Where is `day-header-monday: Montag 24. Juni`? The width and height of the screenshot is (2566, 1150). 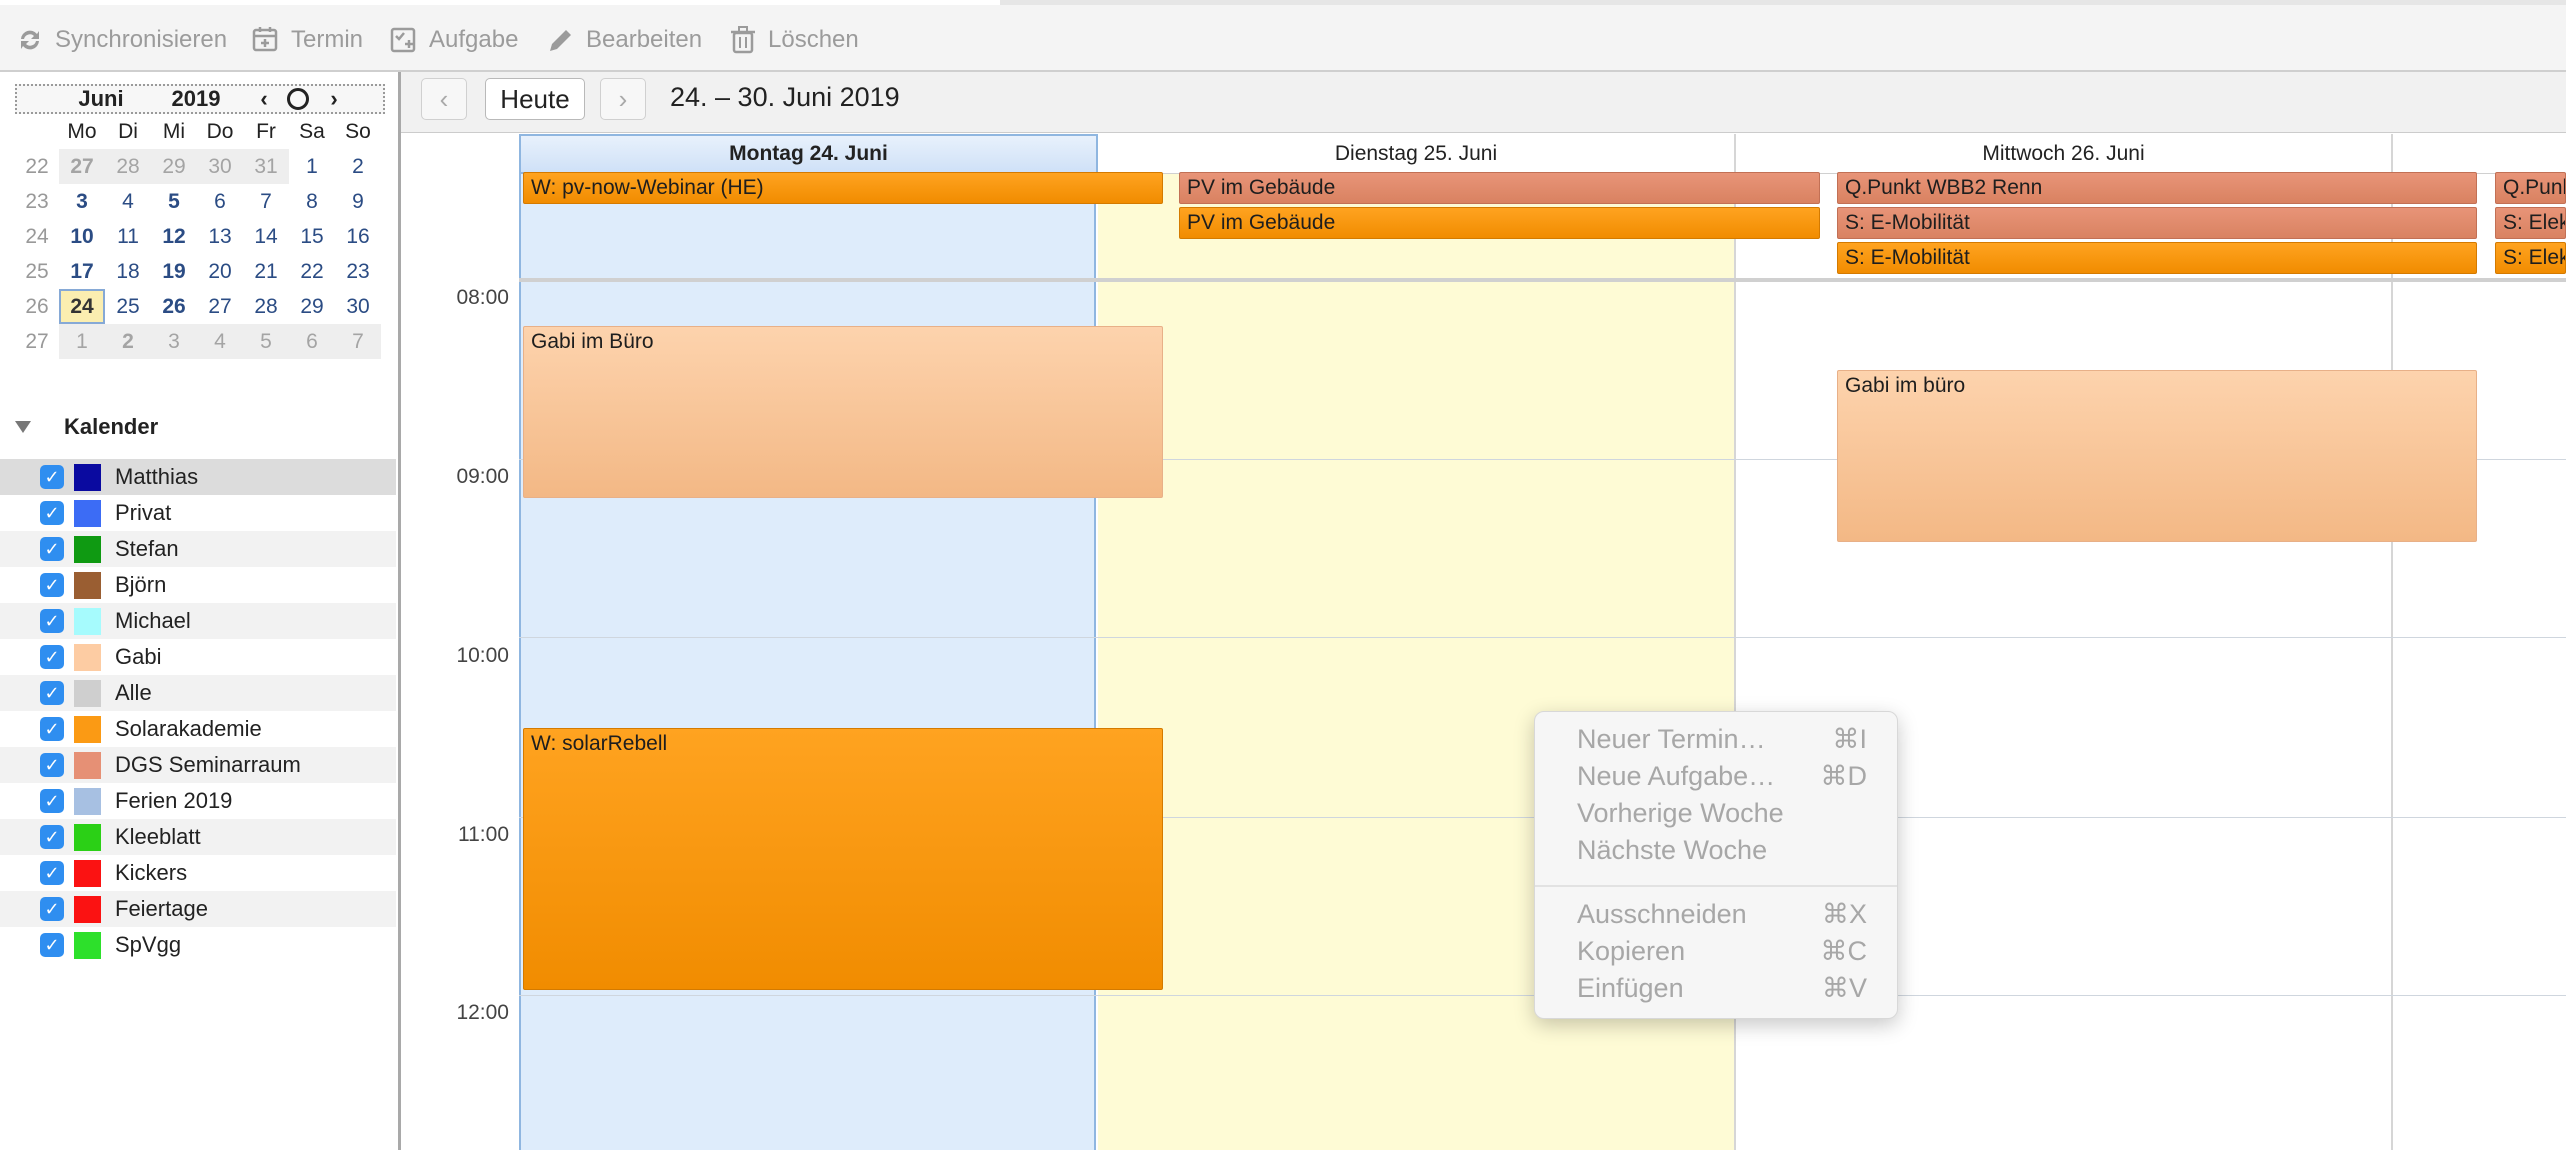 day-header-monday: Montag 24. Juni is located at coordinates (808, 154).